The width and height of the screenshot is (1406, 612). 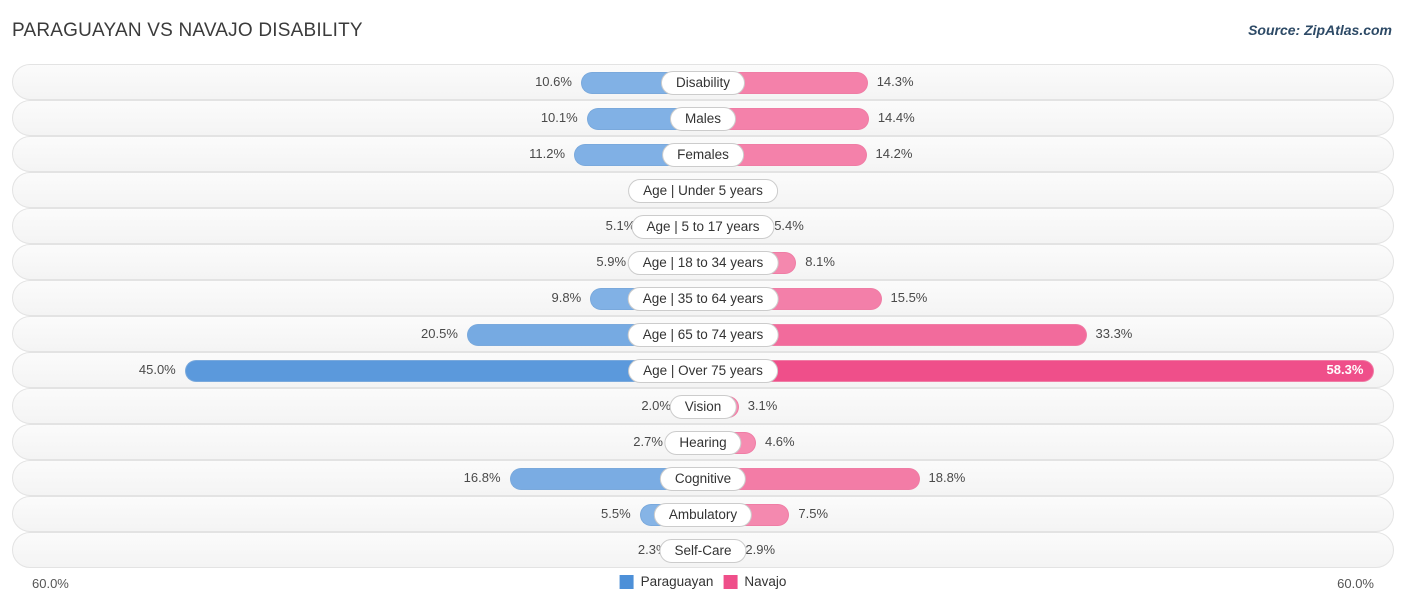 What do you see at coordinates (553, 81) in the screenshot?
I see `value-label-paraguayan: 10.6%` at bounding box center [553, 81].